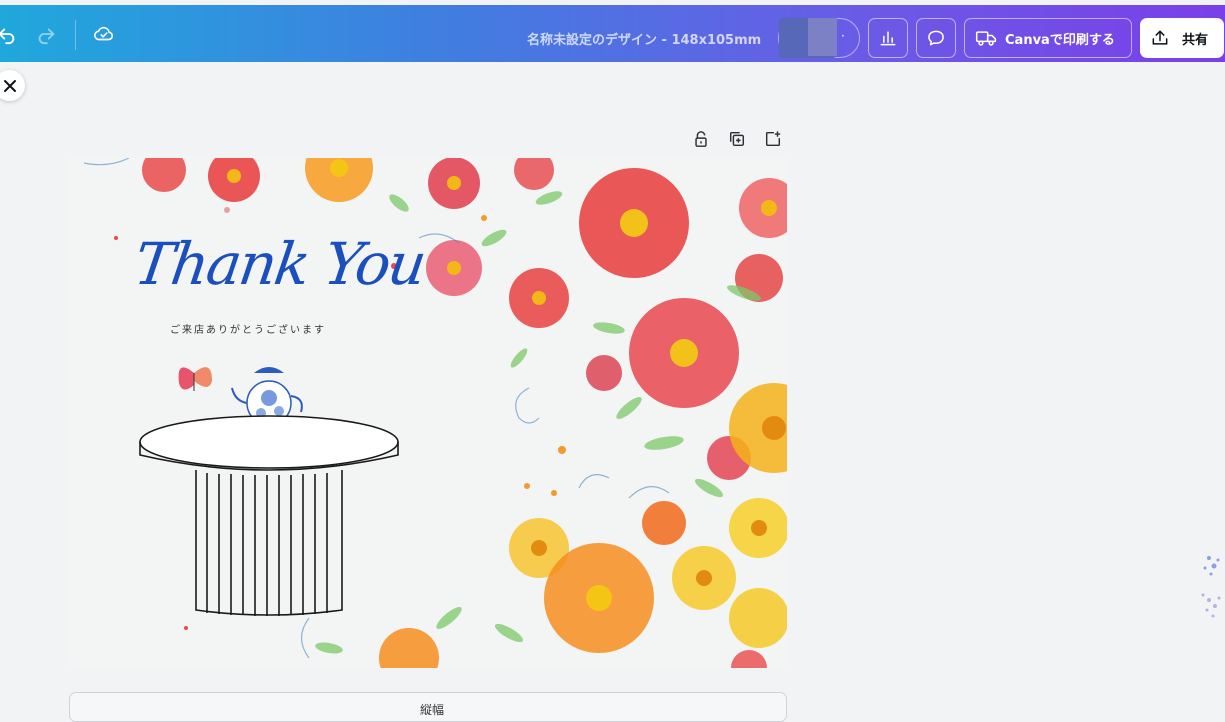 The width and height of the screenshot is (1225, 722). What do you see at coordinates (432, 710) in the screenshot?
I see `page-notes-label: 縦幅` at bounding box center [432, 710].